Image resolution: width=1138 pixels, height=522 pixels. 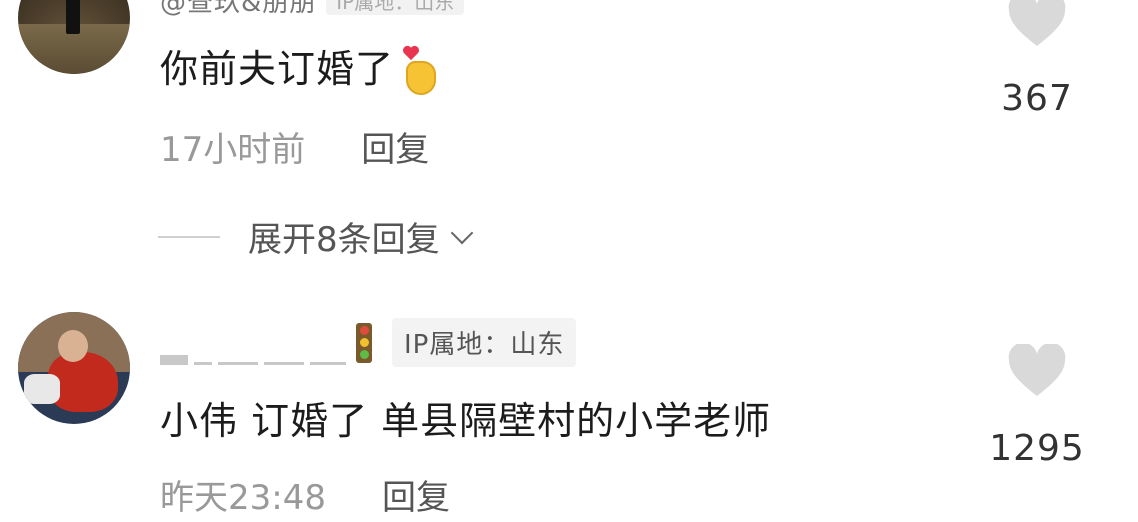 I want to click on username-obscured, so click(x=253, y=343).